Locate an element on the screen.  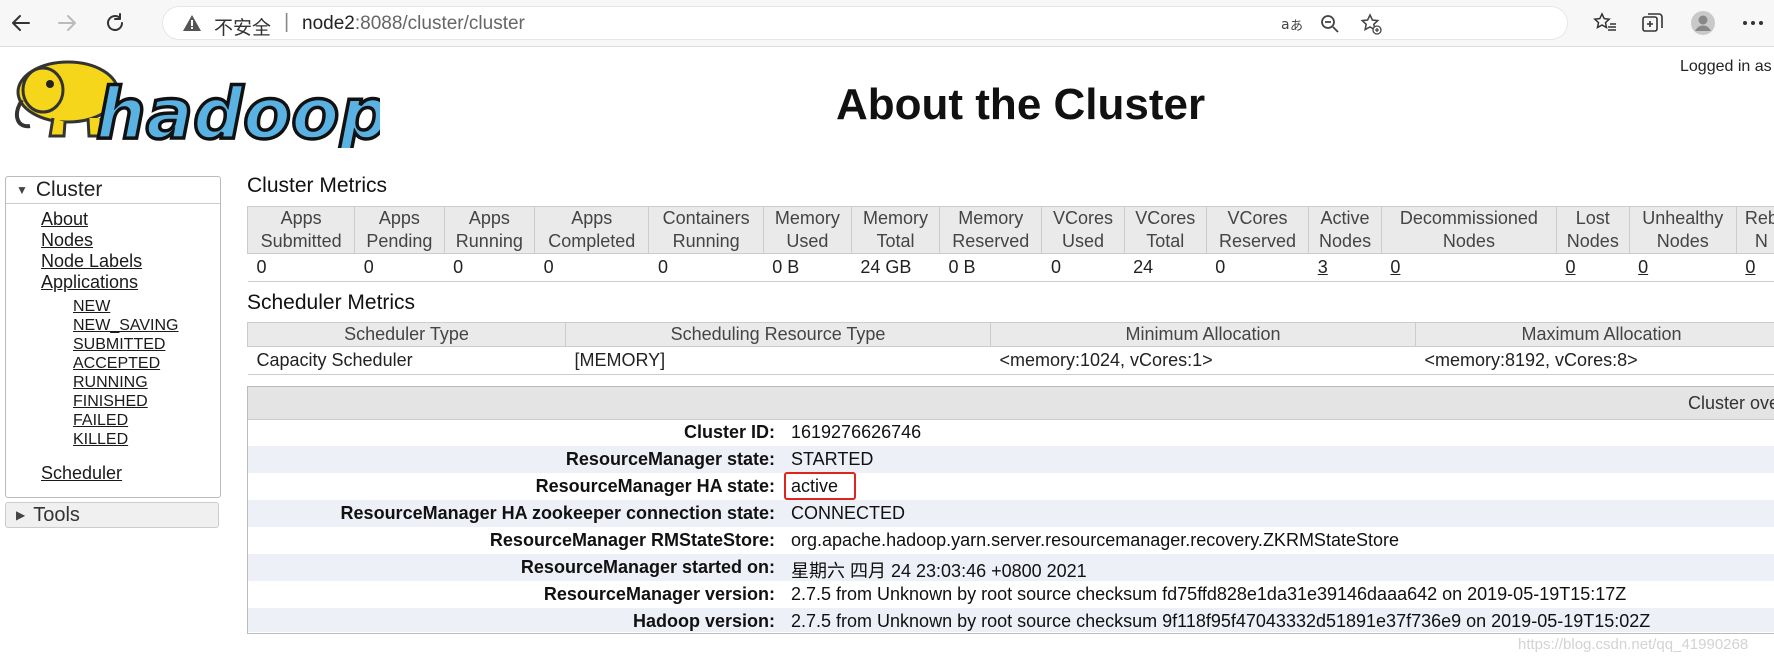
col-apps-submitted: Apps Submitted is located at coordinates (301, 230).